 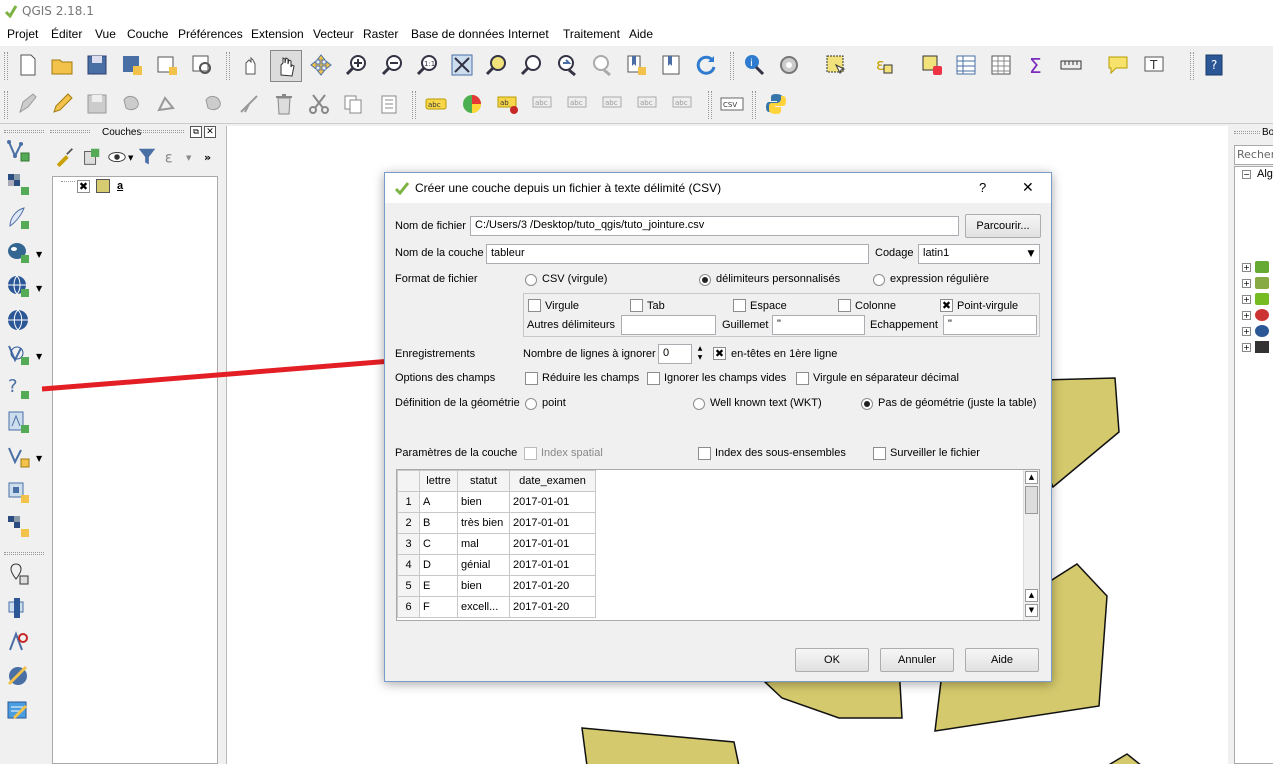 What do you see at coordinates (636, 305) in the screenshot?
I see `delim-tab-checkbox` at bounding box center [636, 305].